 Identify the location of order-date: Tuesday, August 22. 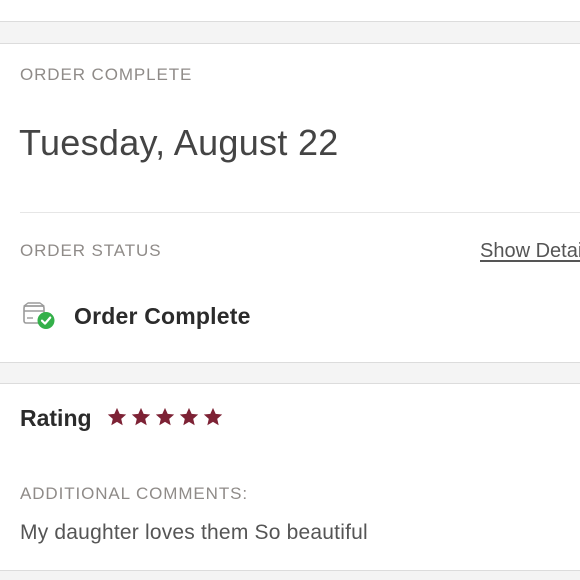
(179, 142).